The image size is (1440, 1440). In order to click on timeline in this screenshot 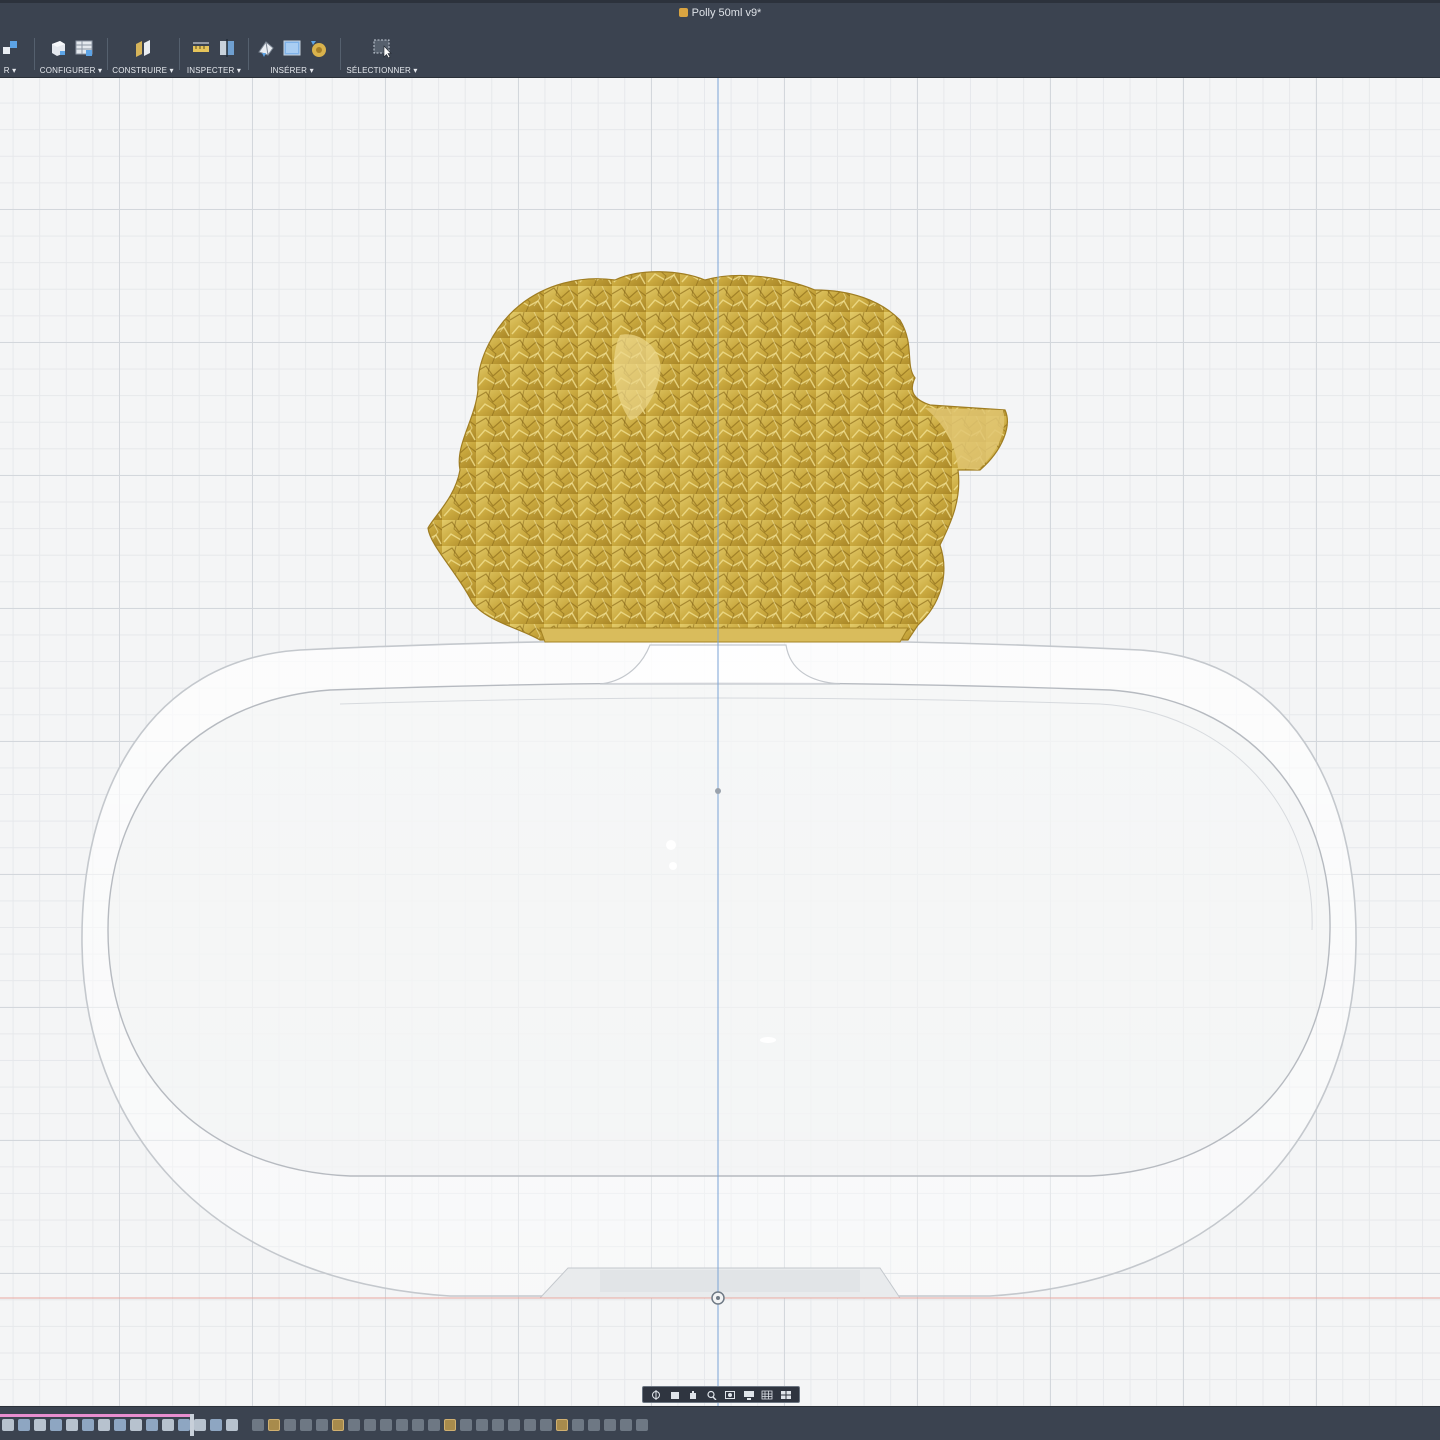, I will do `click(720, 1423)`.